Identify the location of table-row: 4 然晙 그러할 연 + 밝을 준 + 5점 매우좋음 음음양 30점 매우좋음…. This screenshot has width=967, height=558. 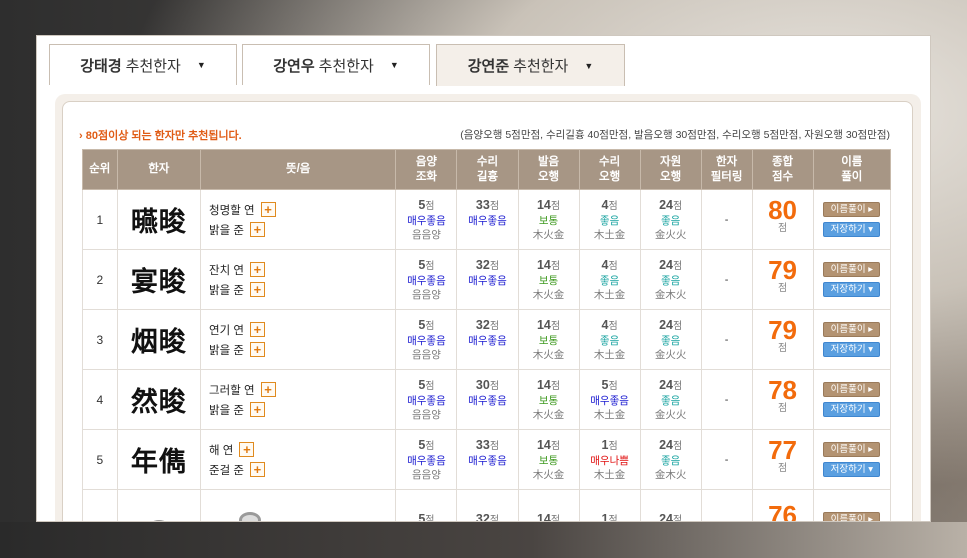
(487, 399).